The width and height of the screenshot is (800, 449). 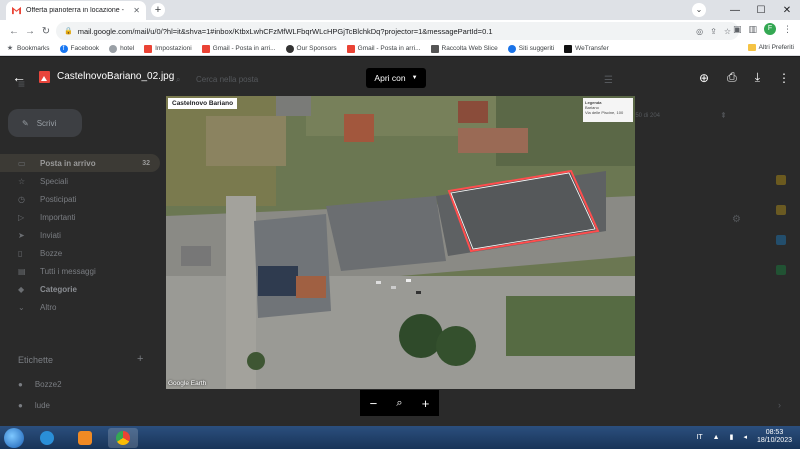 I want to click on nav-item-more: ⌄ Altro, so click(x=80, y=307).